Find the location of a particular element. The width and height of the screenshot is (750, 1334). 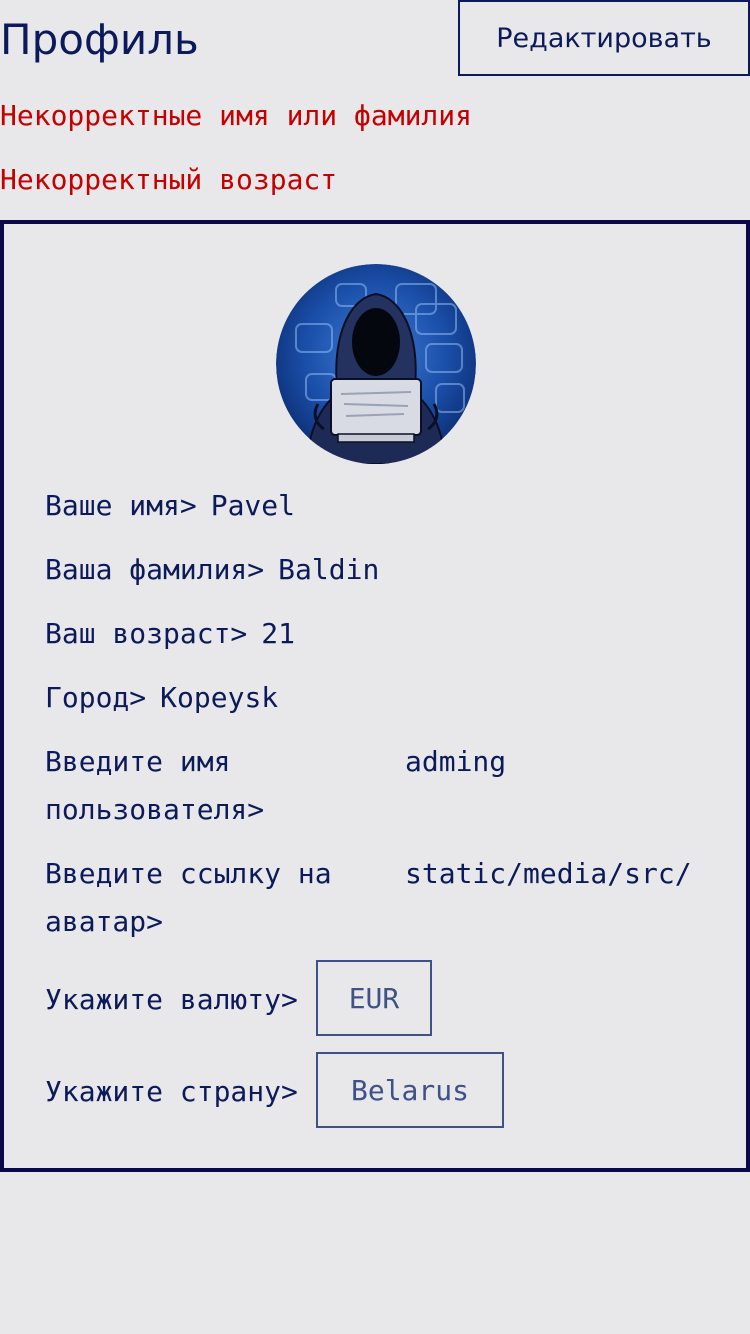

error-age: Некорректный возраст is located at coordinates (169, 179).